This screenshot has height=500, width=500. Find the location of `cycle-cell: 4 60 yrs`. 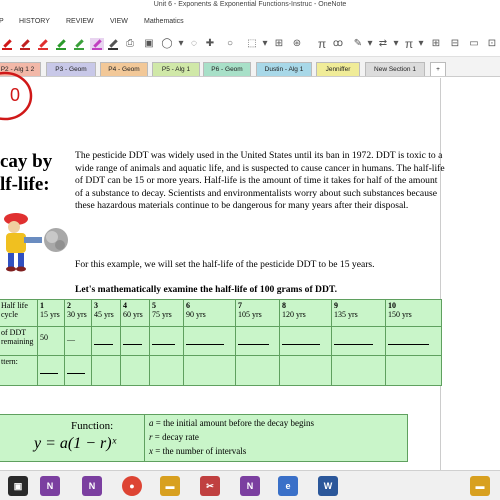

cycle-cell: 4 60 yrs is located at coordinates (135, 313).